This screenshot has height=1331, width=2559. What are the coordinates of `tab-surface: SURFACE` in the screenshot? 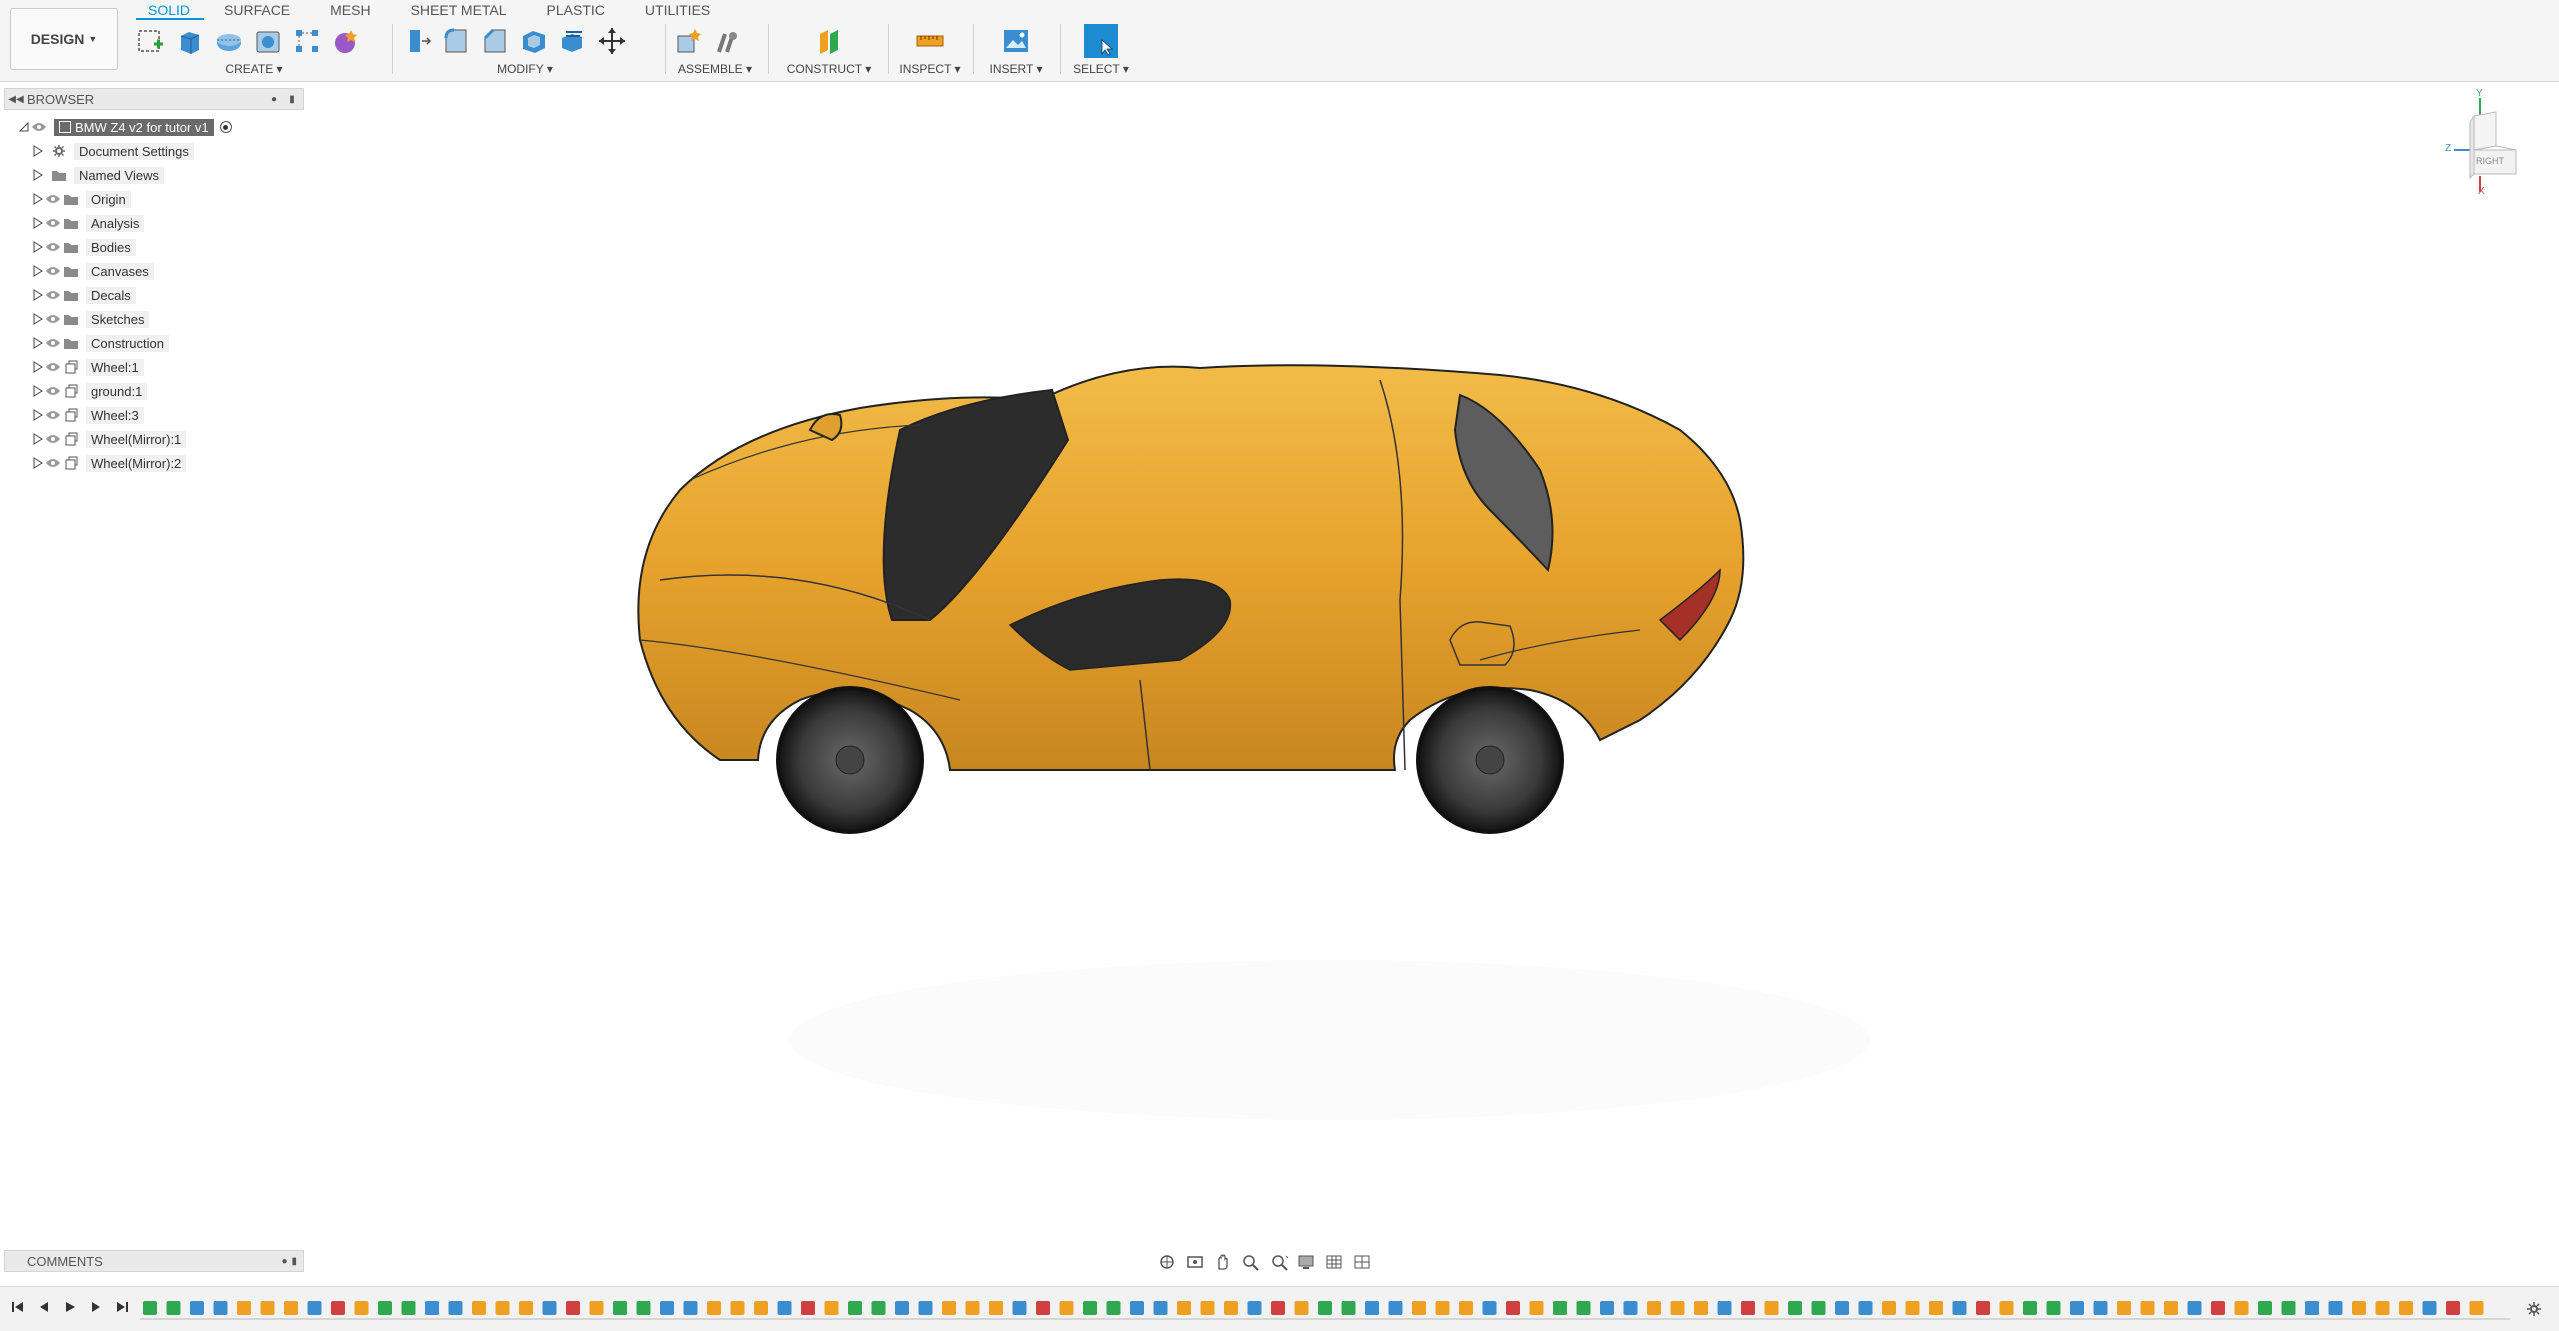 It's located at (257, 10).